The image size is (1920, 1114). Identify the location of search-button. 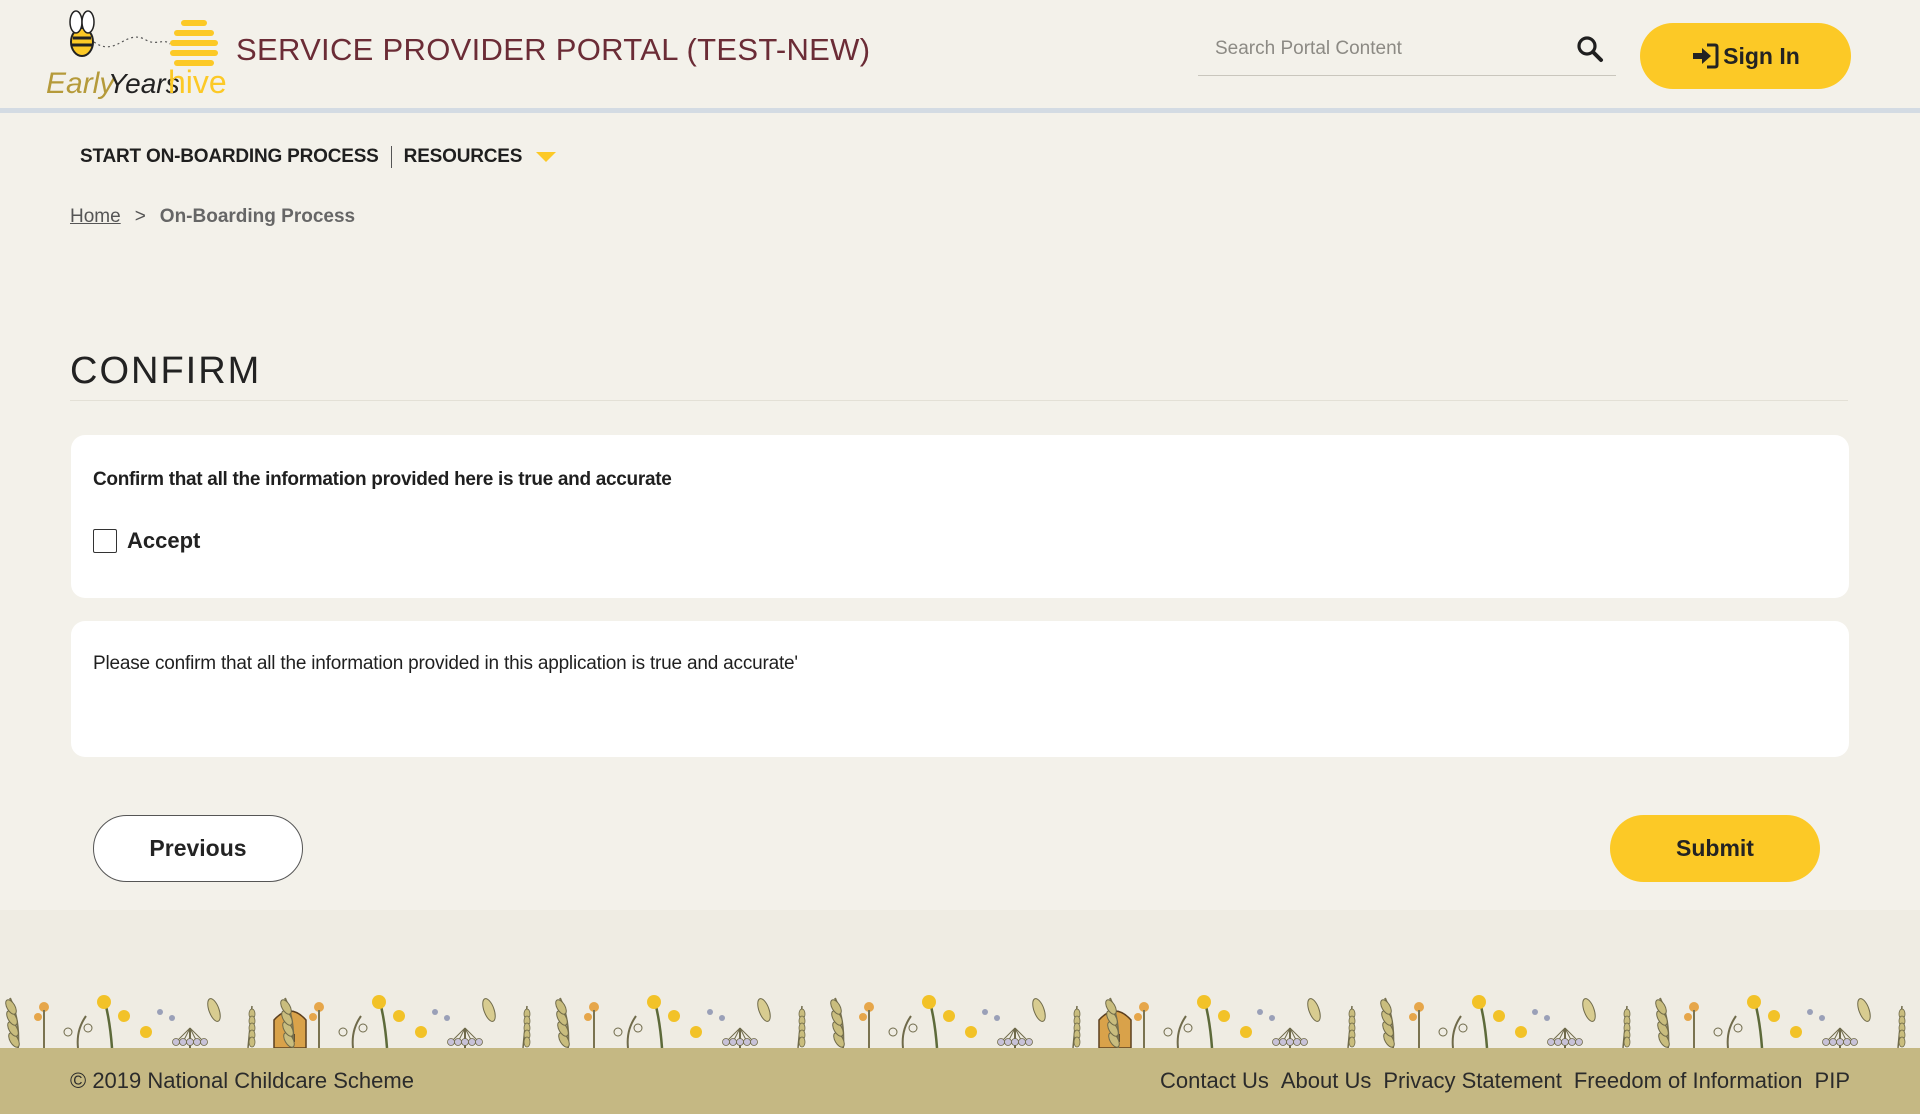
(1590, 50).